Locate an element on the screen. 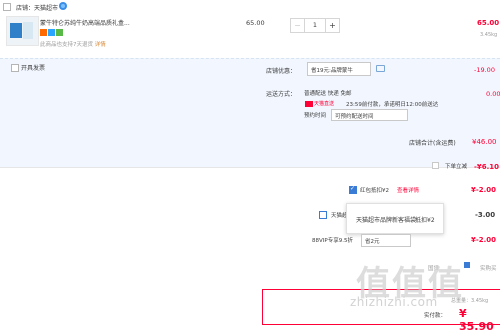 This screenshot has width=500, height=333. unit-price: 65.00 is located at coordinates (255, 23).